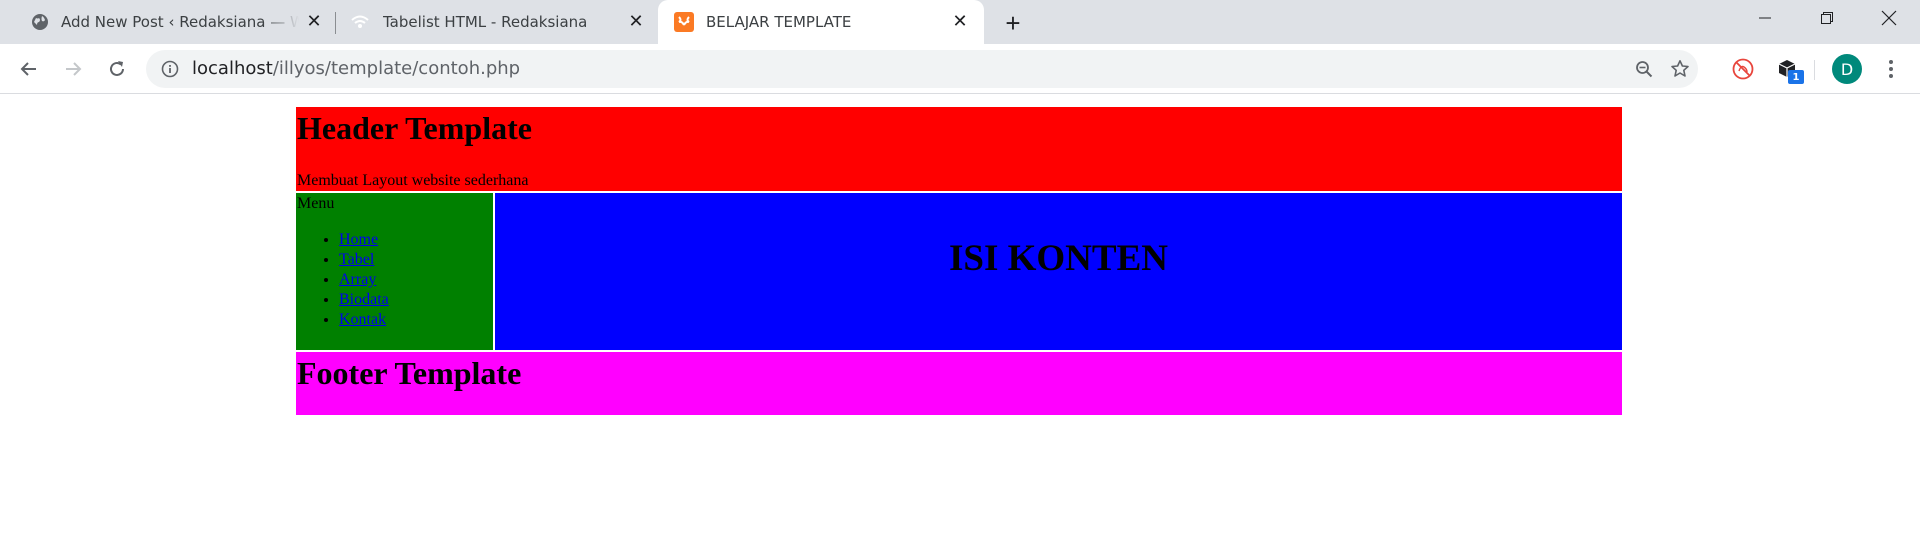 The image size is (1920, 546). I want to click on browser-toolbar: localhost/illyos/template/contoh.php 1 D, so click(960, 69).